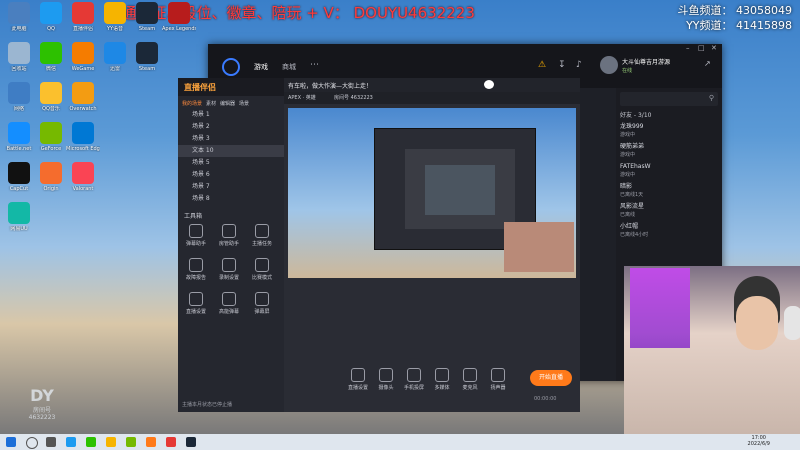 The width and height of the screenshot is (800, 450). What do you see at coordinates (739, 25) in the screenshot?
I see `yy-channel-overlay: YY频道： 41415898` at bounding box center [739, 25].